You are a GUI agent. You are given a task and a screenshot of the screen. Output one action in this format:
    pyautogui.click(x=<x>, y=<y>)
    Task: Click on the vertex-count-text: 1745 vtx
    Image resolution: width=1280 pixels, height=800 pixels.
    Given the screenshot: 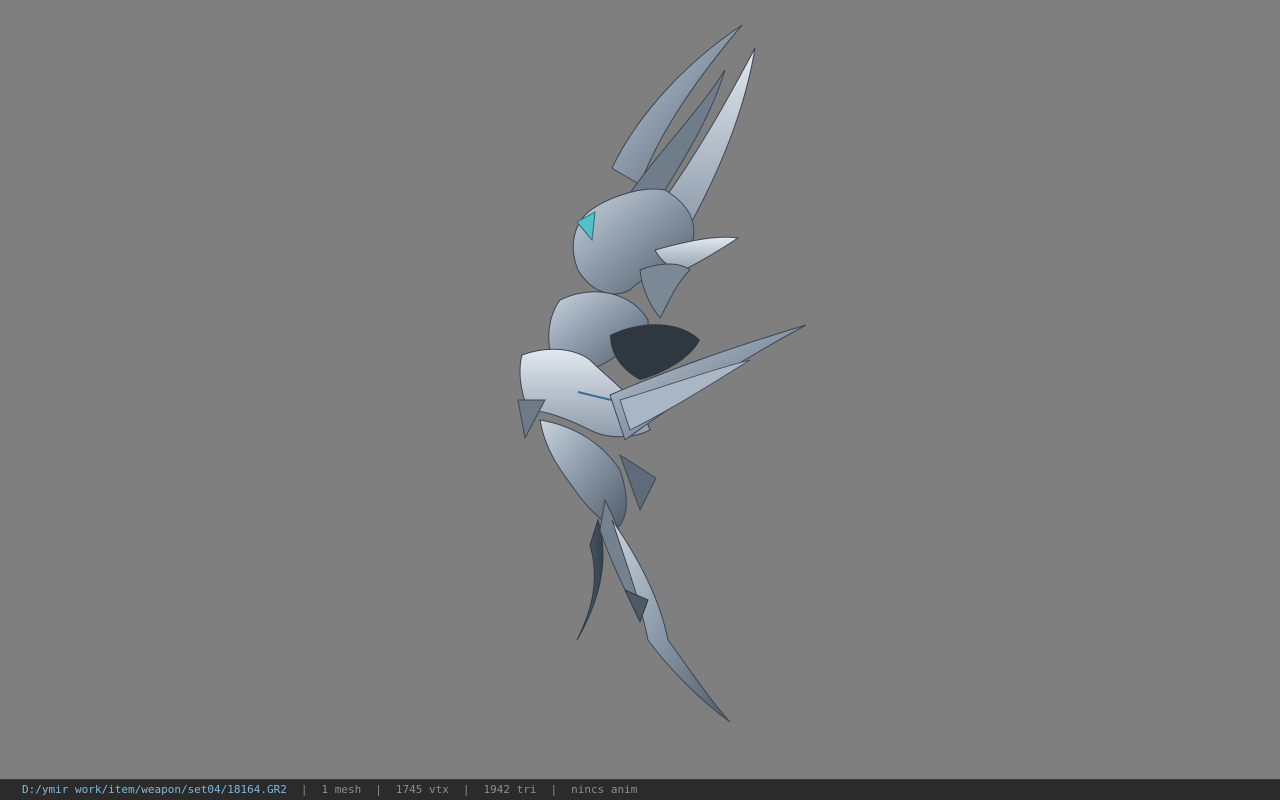 What is the action you would take?
    pyautogui.click(x=422, y=789)
    